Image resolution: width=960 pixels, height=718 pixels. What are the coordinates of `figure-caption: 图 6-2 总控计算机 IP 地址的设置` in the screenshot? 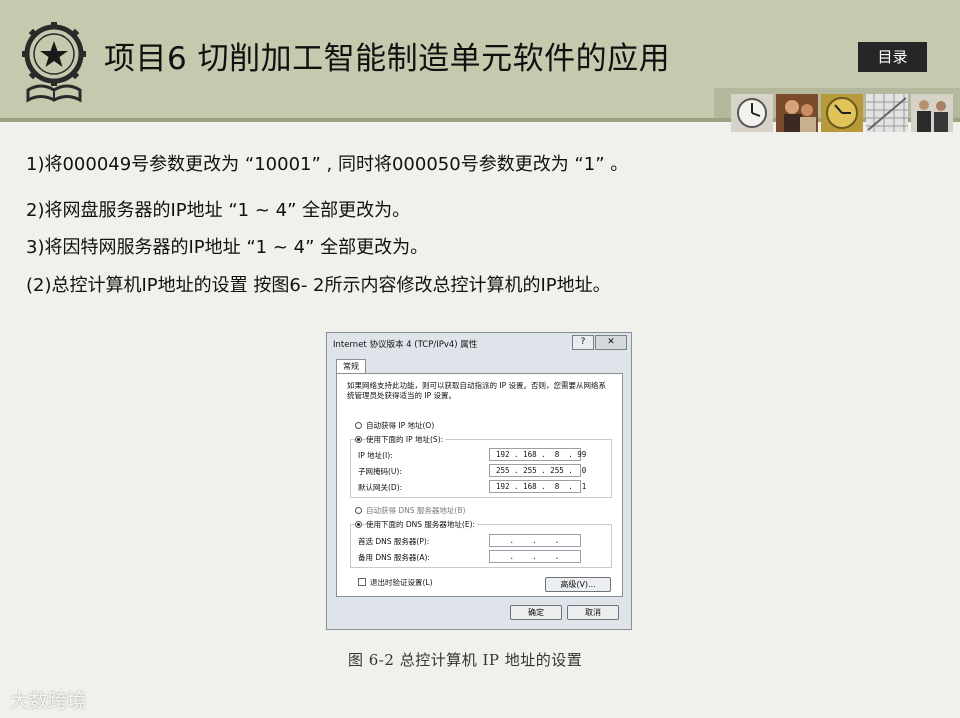 It's located at (465, 660).